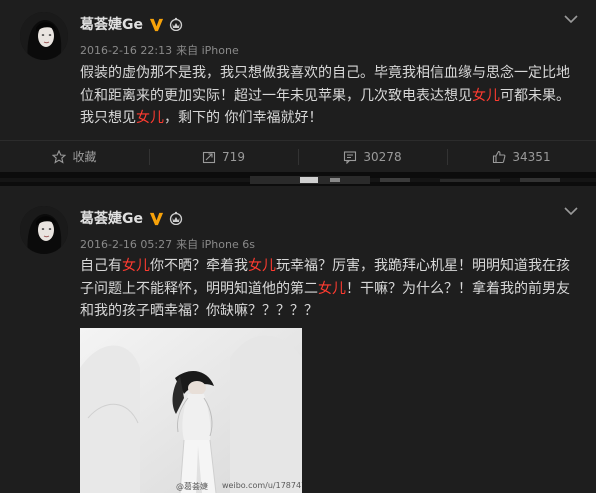  I want to click on post-photo: @葛荟婕 weibo.com/u/1787472, so click(191, 410).